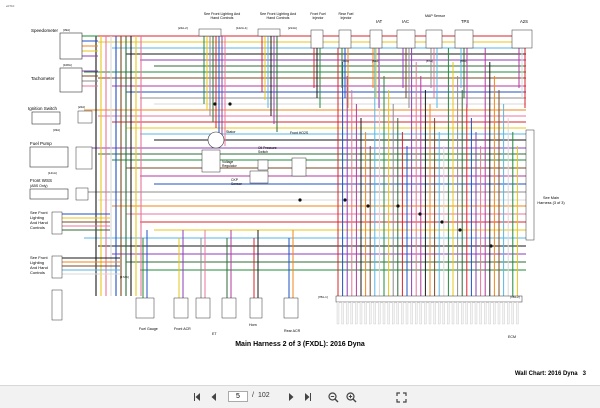 This screenshot has width=600, height=408. Describe the element at coordinates (41, 180) in the screenshot. I see `front-wss-label: Front WSS` at that location.